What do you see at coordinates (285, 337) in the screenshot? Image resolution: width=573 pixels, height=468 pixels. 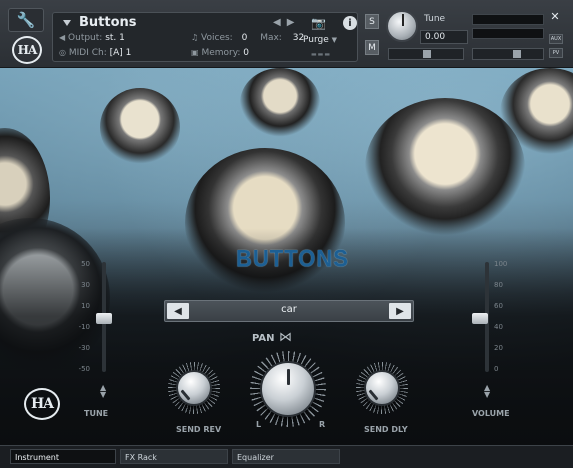 I see `bowtie-icon: ⋈` at bounding box center [285, 337].